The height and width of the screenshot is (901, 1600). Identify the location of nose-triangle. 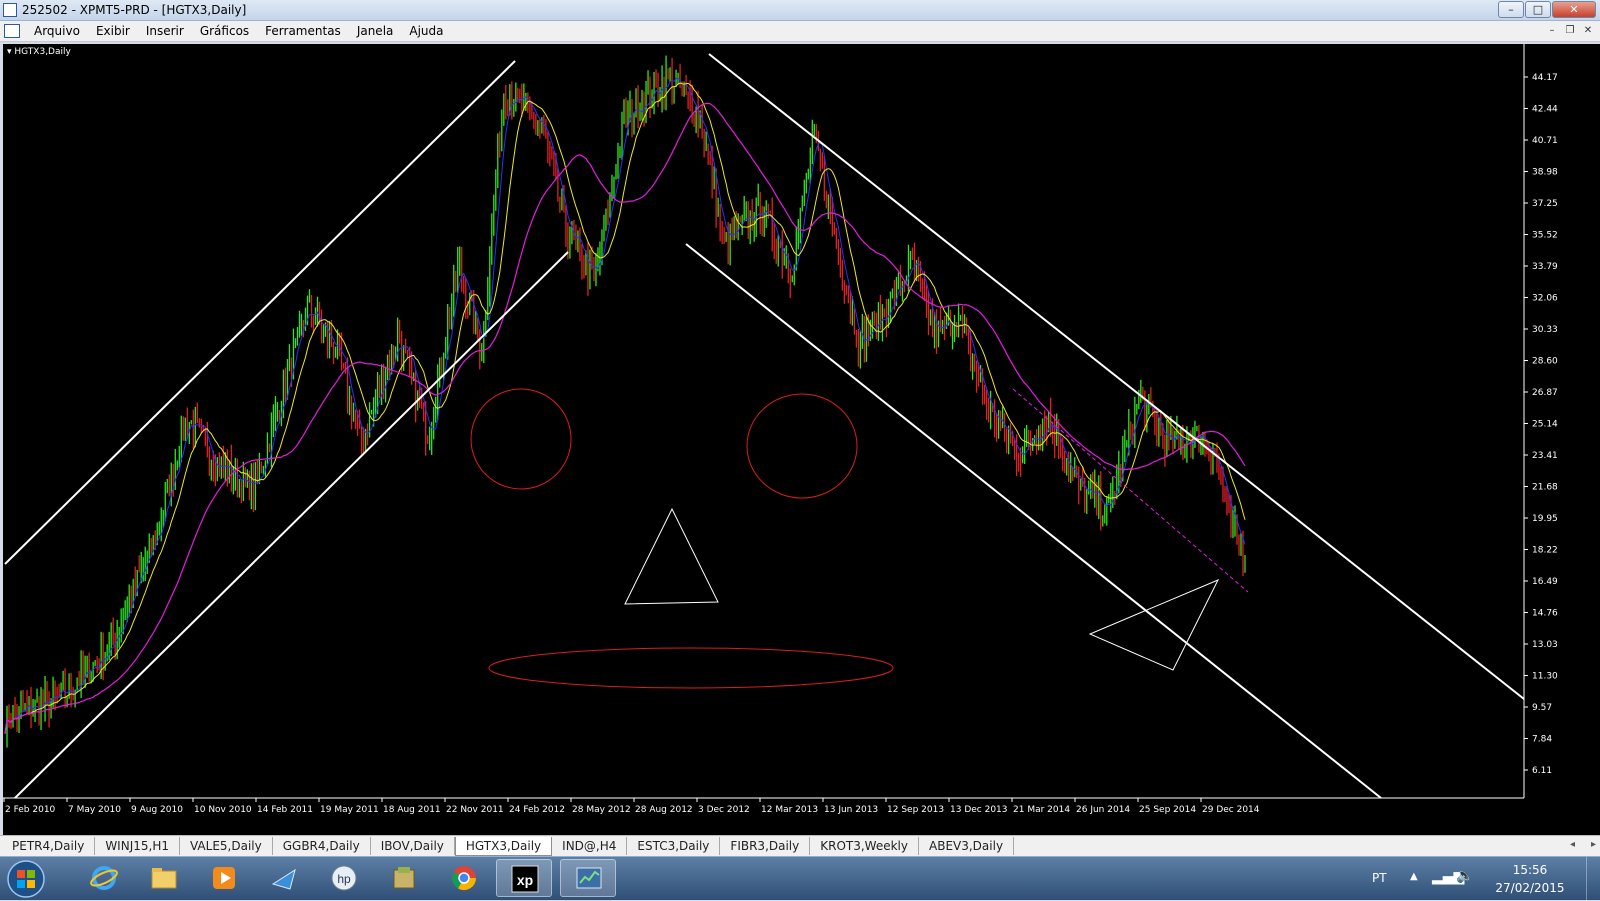
(671, 556).